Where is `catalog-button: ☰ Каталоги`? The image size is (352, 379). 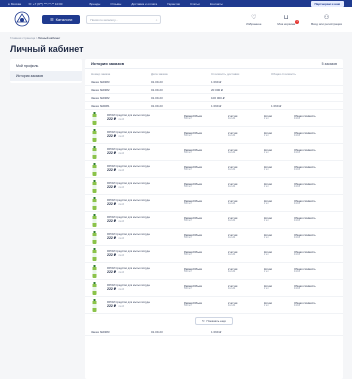
catalog-button: ☰ Каталоги is located at coordinates (61, 19).